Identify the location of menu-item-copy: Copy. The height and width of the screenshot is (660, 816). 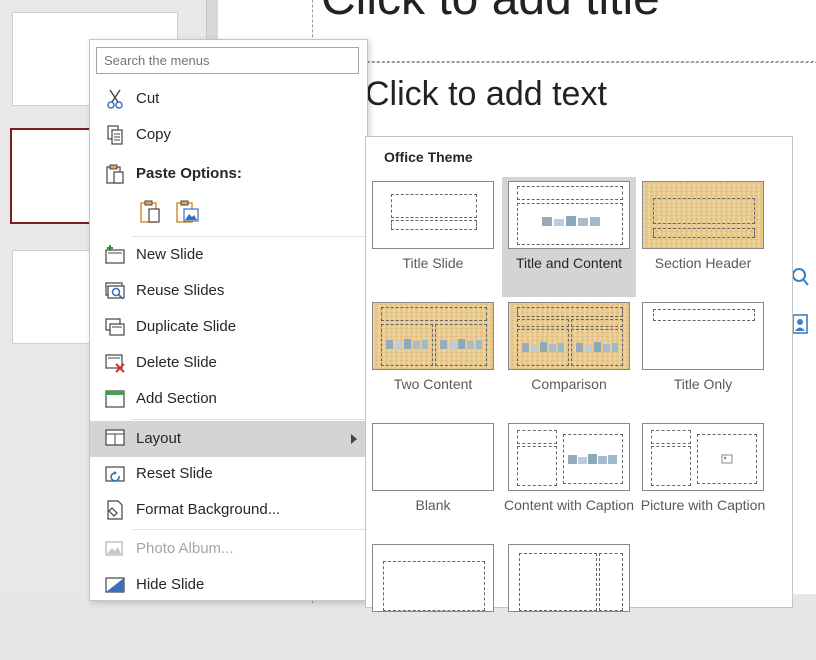
(228, 135).